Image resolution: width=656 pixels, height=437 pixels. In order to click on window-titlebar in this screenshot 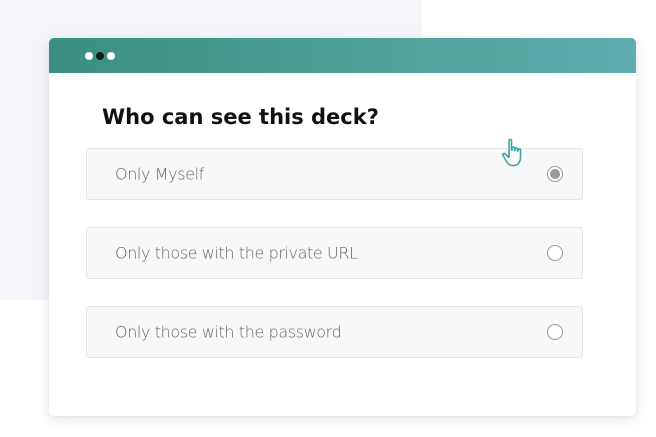, I will do `click(342, 55)`.